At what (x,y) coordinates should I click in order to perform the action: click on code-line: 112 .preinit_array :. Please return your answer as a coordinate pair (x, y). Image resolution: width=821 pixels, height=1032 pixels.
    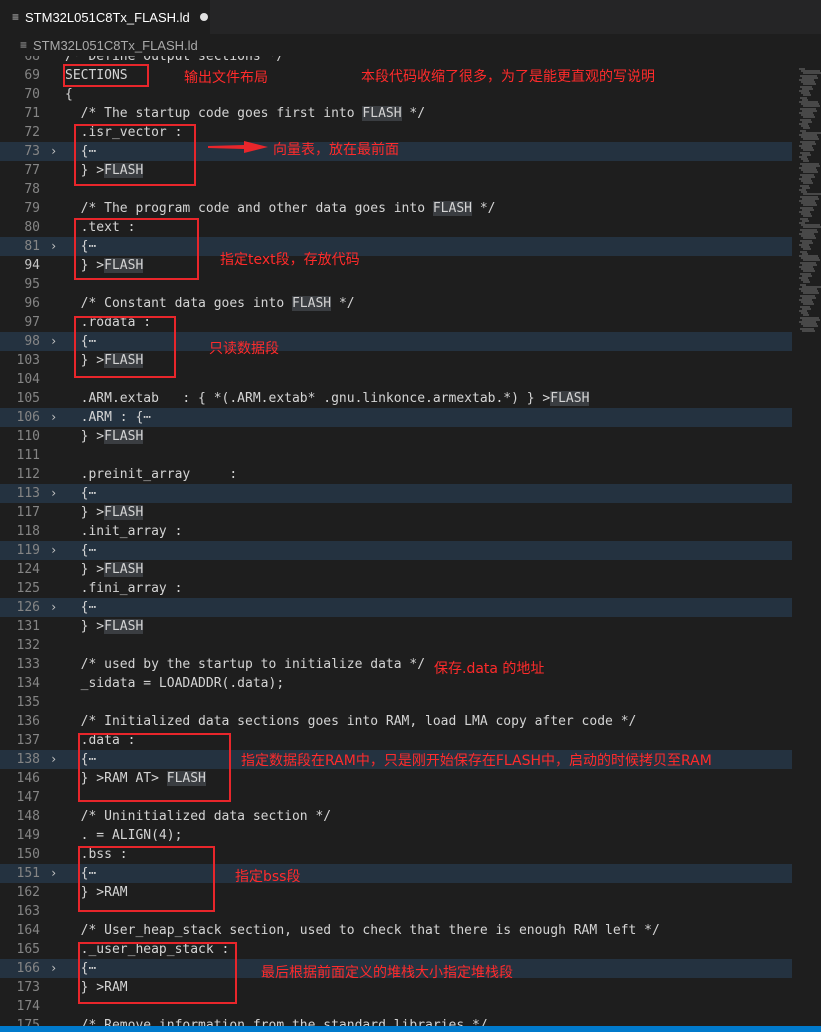
    Looking at the image, I should click on (396, 474).